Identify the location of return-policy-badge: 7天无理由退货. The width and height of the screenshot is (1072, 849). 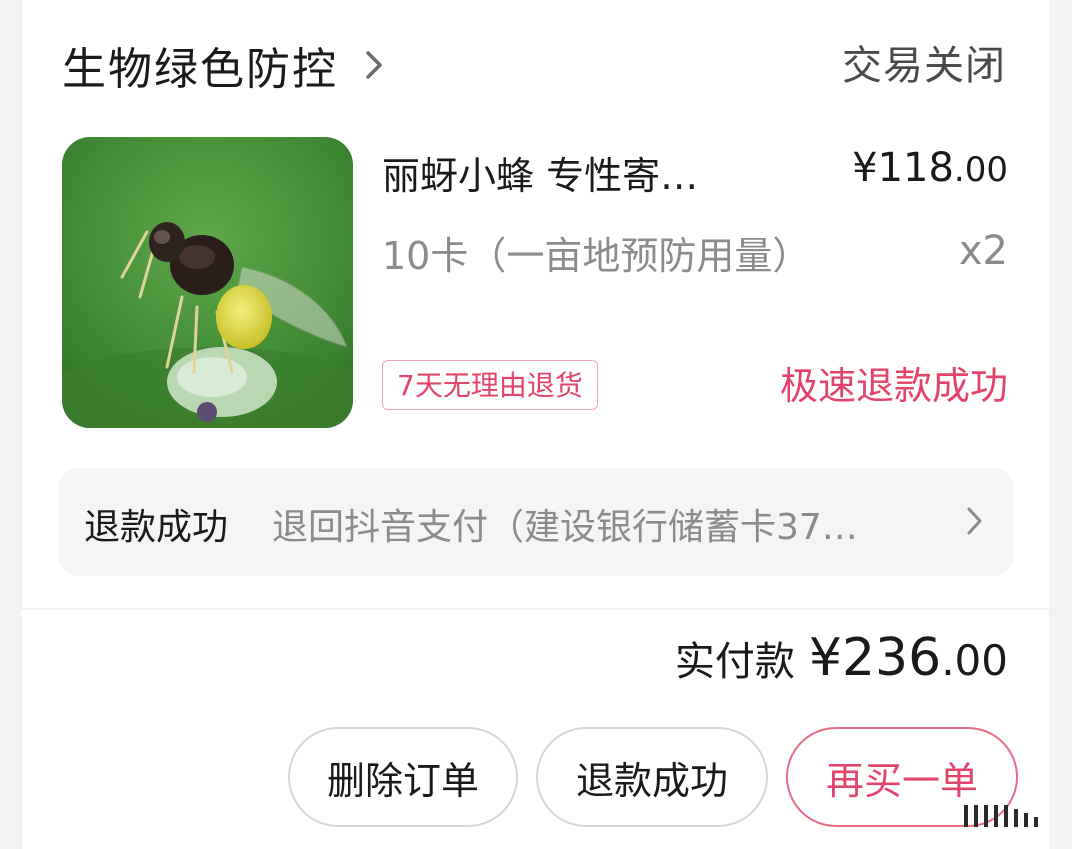
(490, 385).